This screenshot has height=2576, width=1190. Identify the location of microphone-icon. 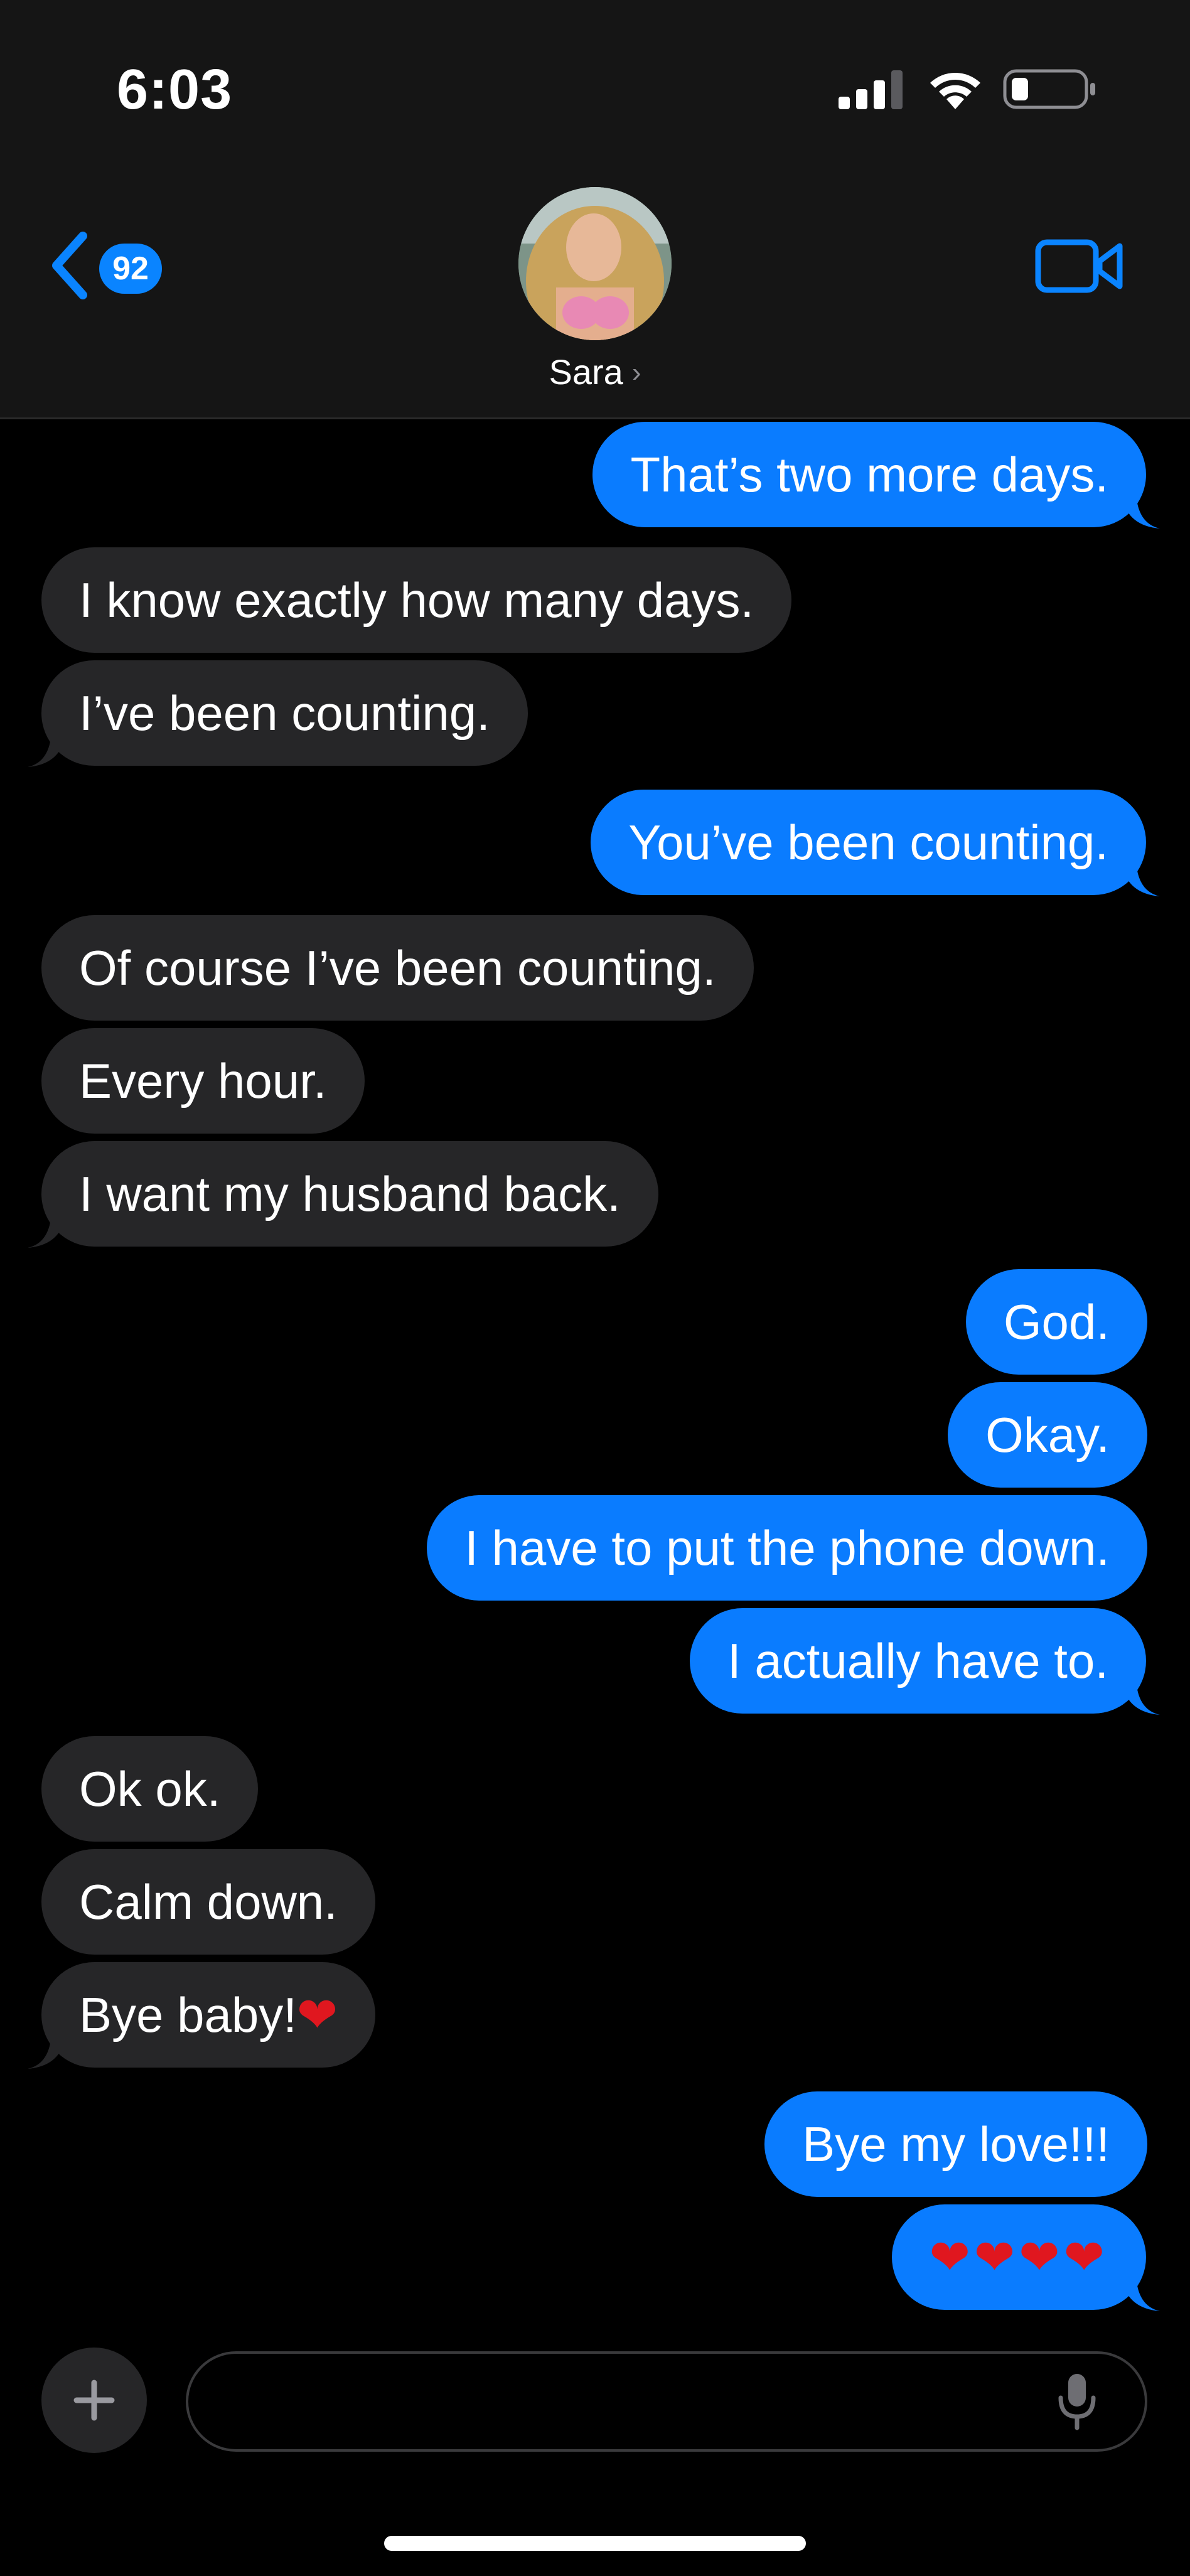
(1077, 2402).